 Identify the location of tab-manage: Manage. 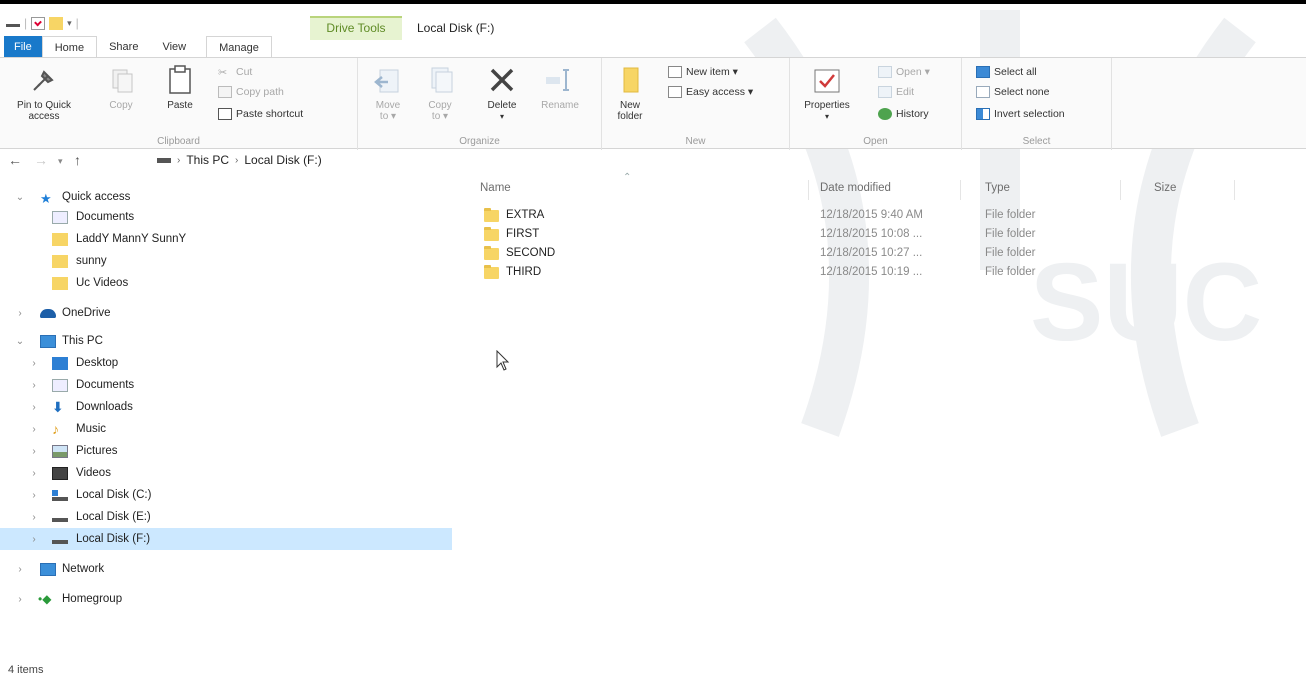
(239, 47).